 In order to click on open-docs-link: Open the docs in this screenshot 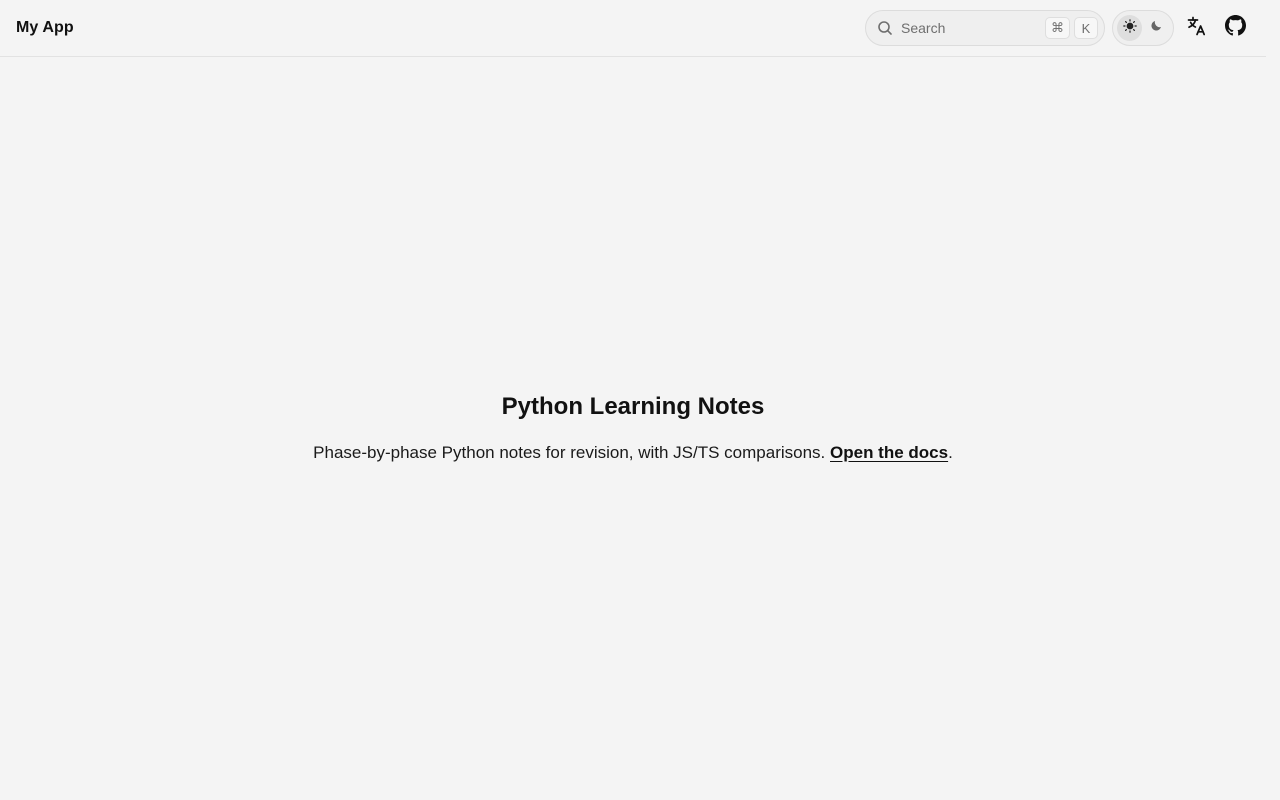, I will do `click(889, 452)`.